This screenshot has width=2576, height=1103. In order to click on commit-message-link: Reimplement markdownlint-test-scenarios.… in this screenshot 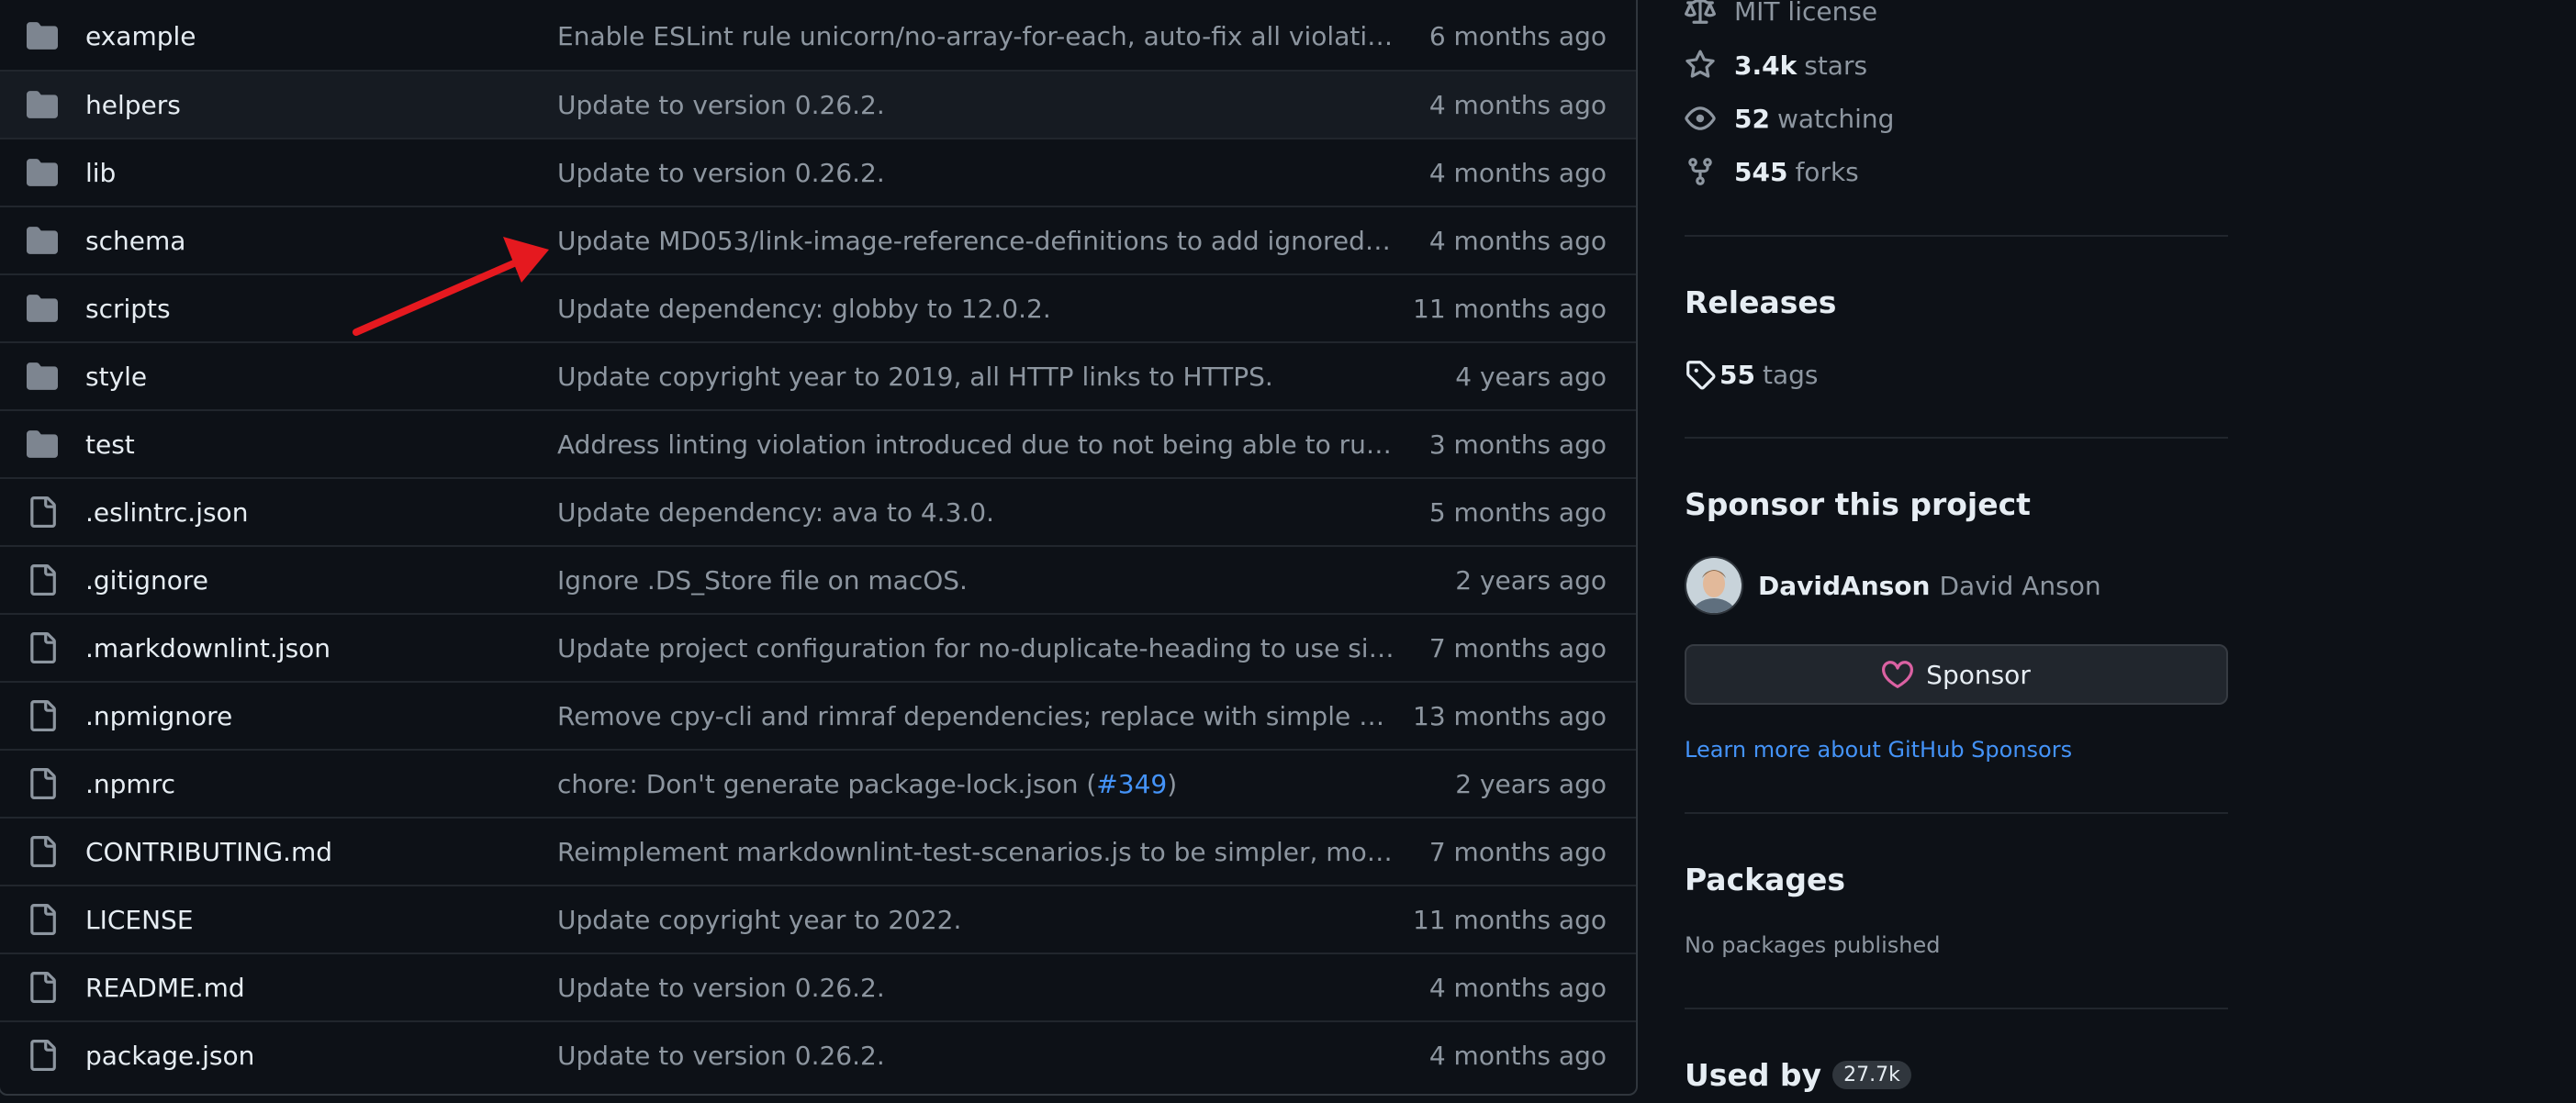, I will do `click(975, 852)`.